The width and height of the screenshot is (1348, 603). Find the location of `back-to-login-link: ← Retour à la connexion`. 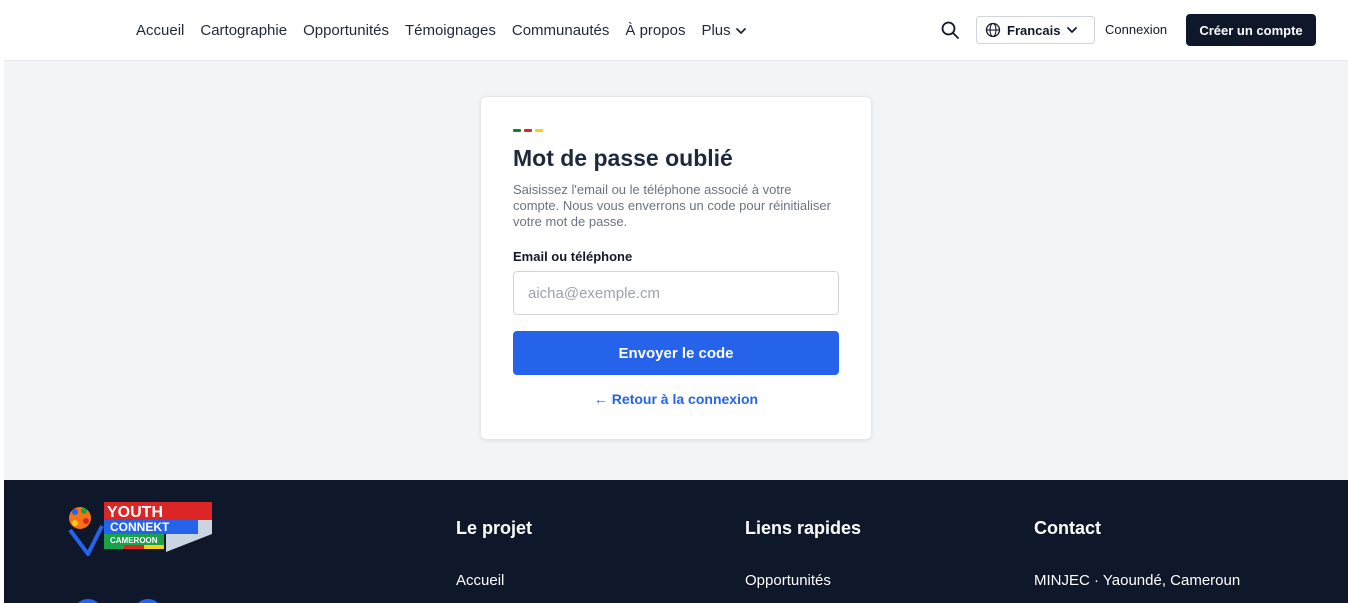

back-to-login-link: ← Retour à la connexion is located at coordinates (676, 399).